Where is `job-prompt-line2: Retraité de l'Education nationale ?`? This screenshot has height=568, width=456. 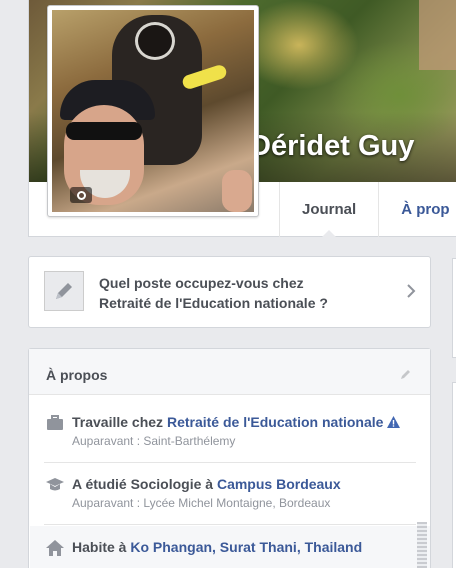
job-prompt-line2: Retraité de l'Education nationale ? is located at coordinates (213, 303).